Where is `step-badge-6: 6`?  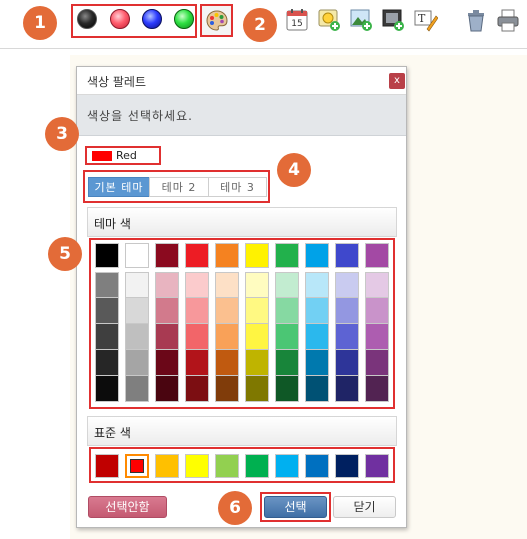
step-badge-6: 6 is located at coordinates (235, 508).